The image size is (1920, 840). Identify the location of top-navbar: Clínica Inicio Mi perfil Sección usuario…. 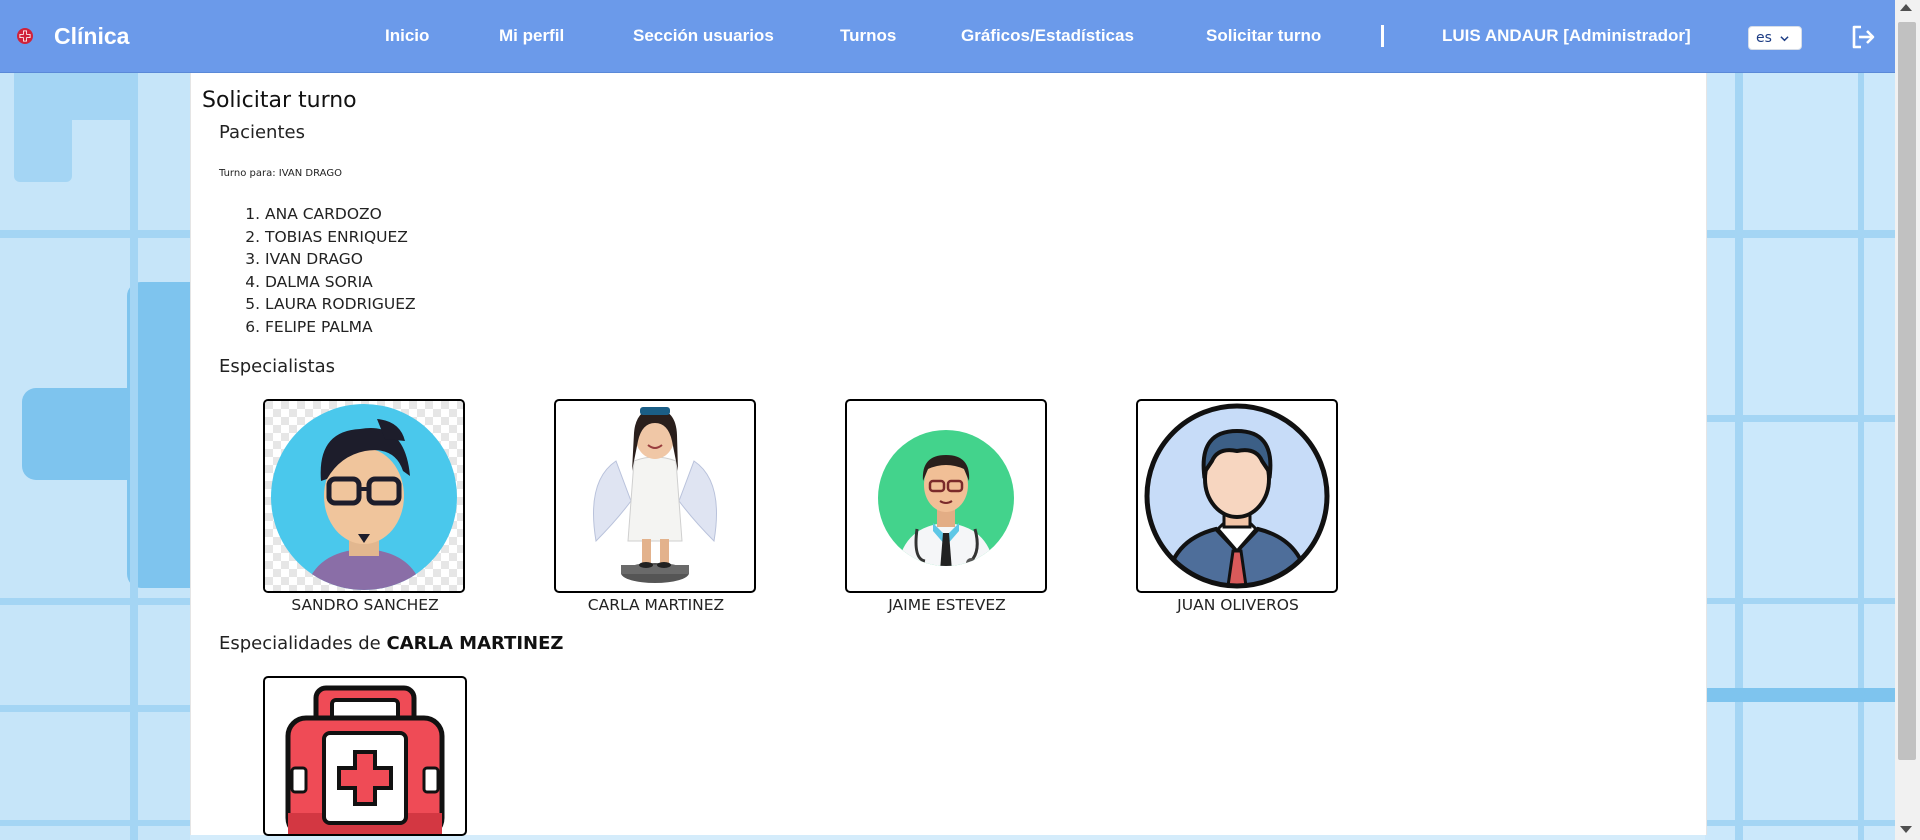
(947, 36).